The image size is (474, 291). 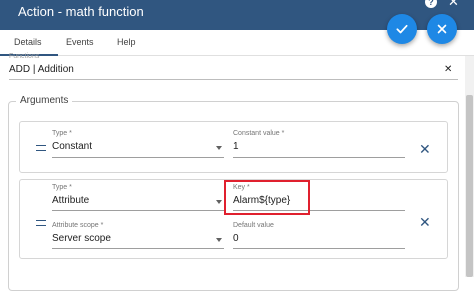 What do you see at coordinates (126, 42) in the screenshot?
I see `tab-help: Help` at bounding box center [126, 42].